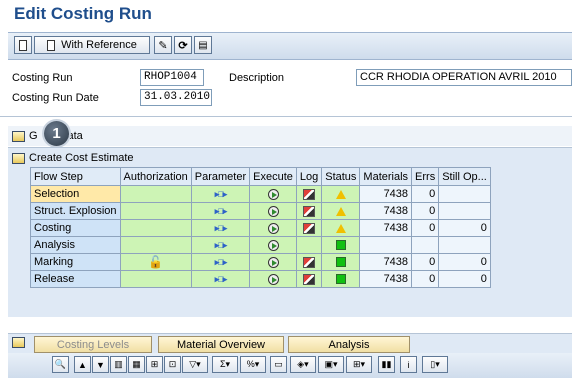 The width and height of the screenshot is (572, 378). Describe the element at coordinates (309, 176) in the screenshot. I see `col-log: Log` at that location.